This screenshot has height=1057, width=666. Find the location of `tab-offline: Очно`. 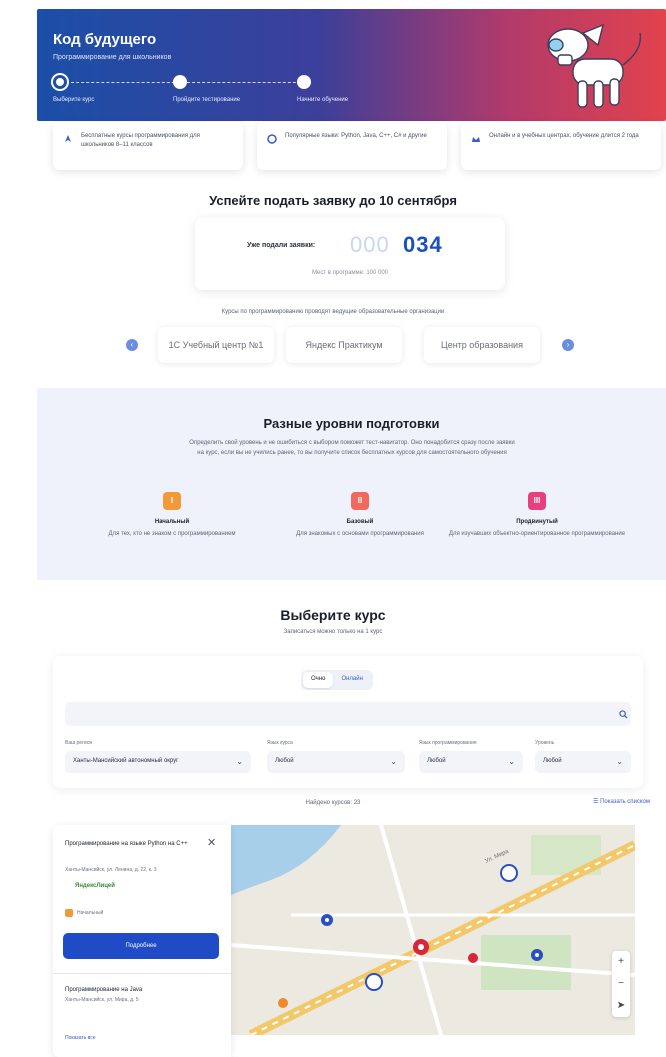

tab-offline: Очно is located at coordinates (318, 680).